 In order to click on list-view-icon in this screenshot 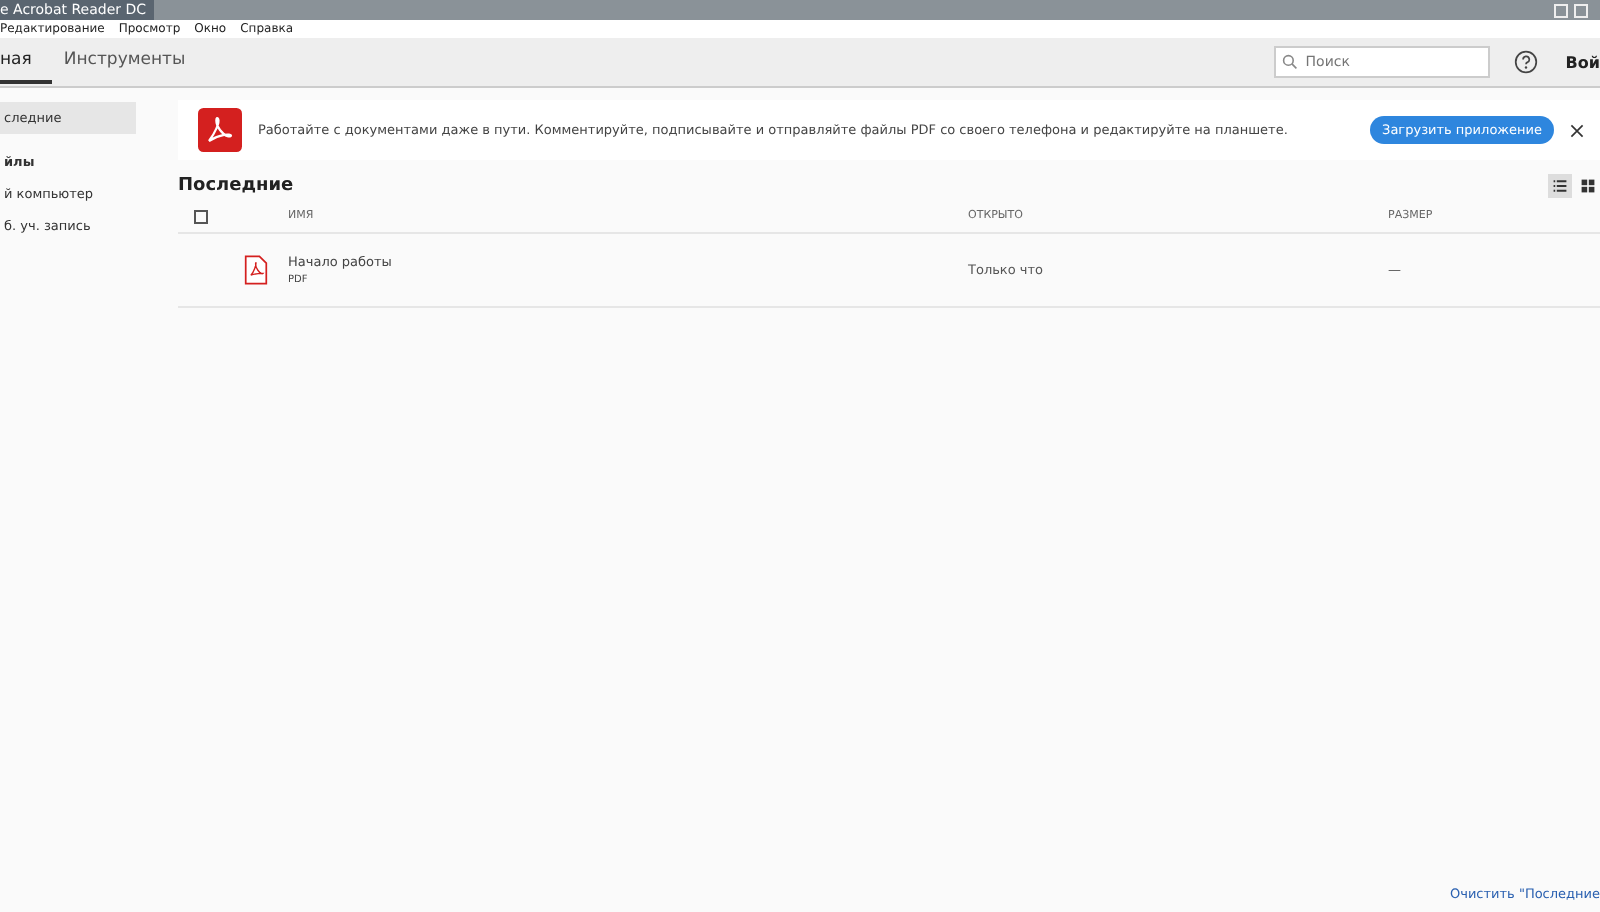, I will do `click(1560, 186)`.